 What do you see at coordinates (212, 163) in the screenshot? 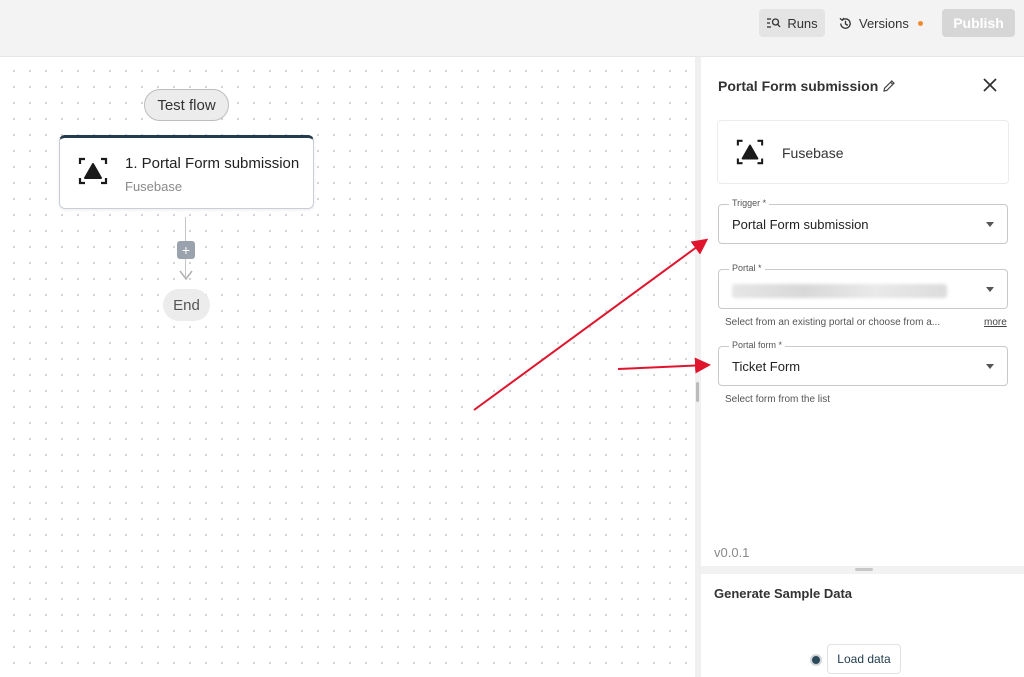
I see `step-title: 1. Portal Form submission` at bounding box center [212, 163].